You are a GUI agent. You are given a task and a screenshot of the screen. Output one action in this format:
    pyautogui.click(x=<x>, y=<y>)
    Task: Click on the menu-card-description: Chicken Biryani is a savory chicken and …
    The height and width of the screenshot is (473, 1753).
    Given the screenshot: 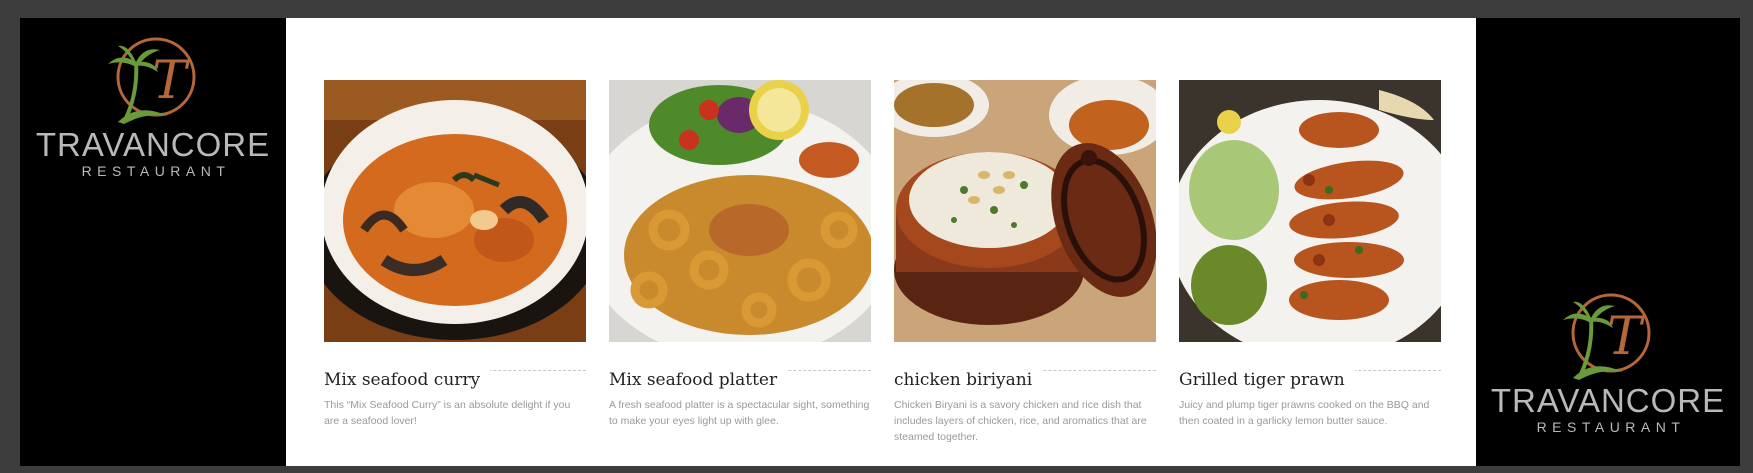 What is the action you would take?
    pyautogui.click(x=1020, y=421)
    